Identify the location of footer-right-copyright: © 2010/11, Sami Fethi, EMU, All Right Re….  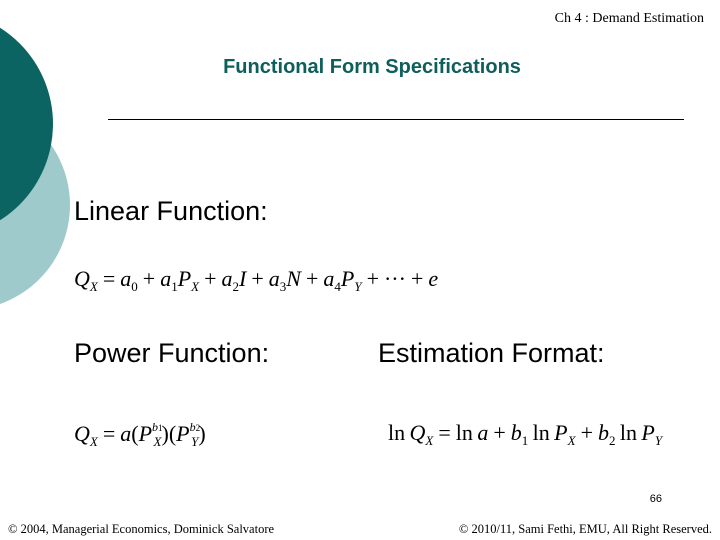
(585, 529).